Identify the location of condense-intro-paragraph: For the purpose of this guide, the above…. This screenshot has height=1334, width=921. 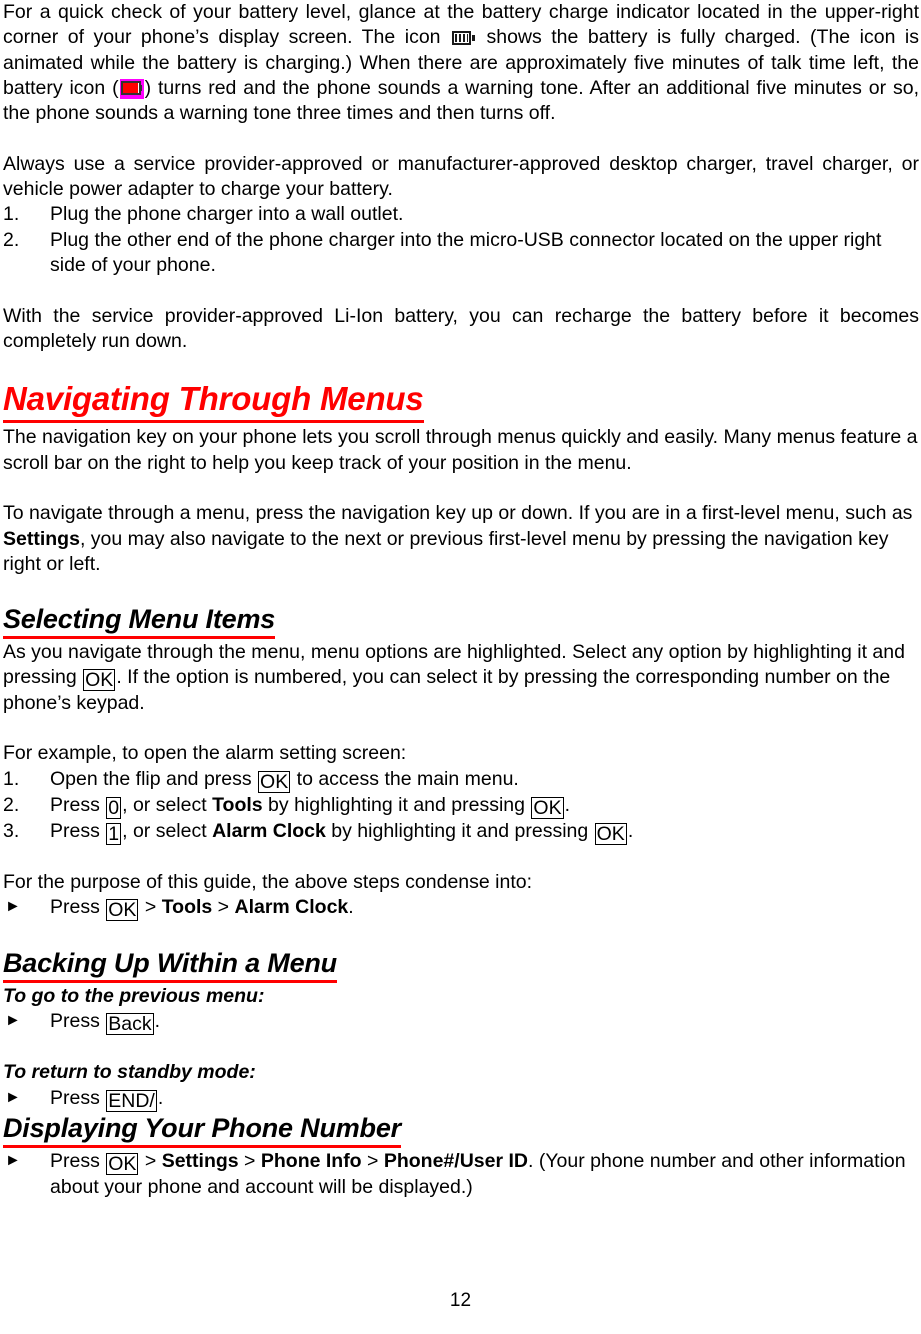
(268, 882).